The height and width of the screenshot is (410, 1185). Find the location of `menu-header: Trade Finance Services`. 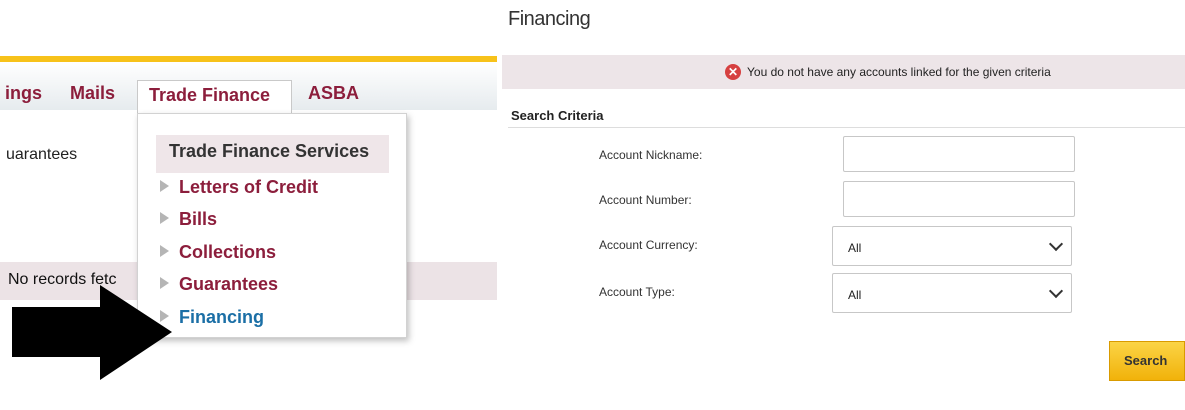

menu-header: Trade Finance Services is located at coordinates (272, 154).